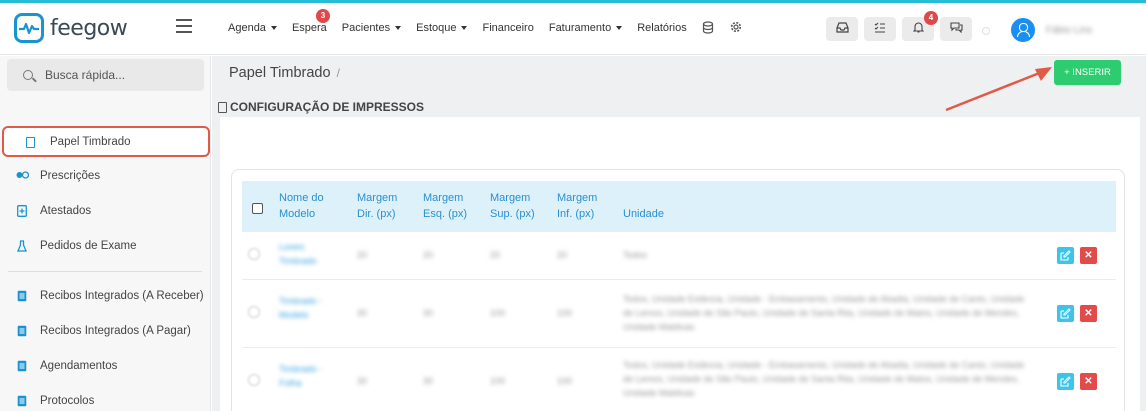 This screenshot has height=411, width=1146. What do you see at coordinates (103, 331) in the screenshot?
I see `sidebar-item-recibos-pagar: Recibos Integrados (A Pagar)` at bounding box center [103, 331].